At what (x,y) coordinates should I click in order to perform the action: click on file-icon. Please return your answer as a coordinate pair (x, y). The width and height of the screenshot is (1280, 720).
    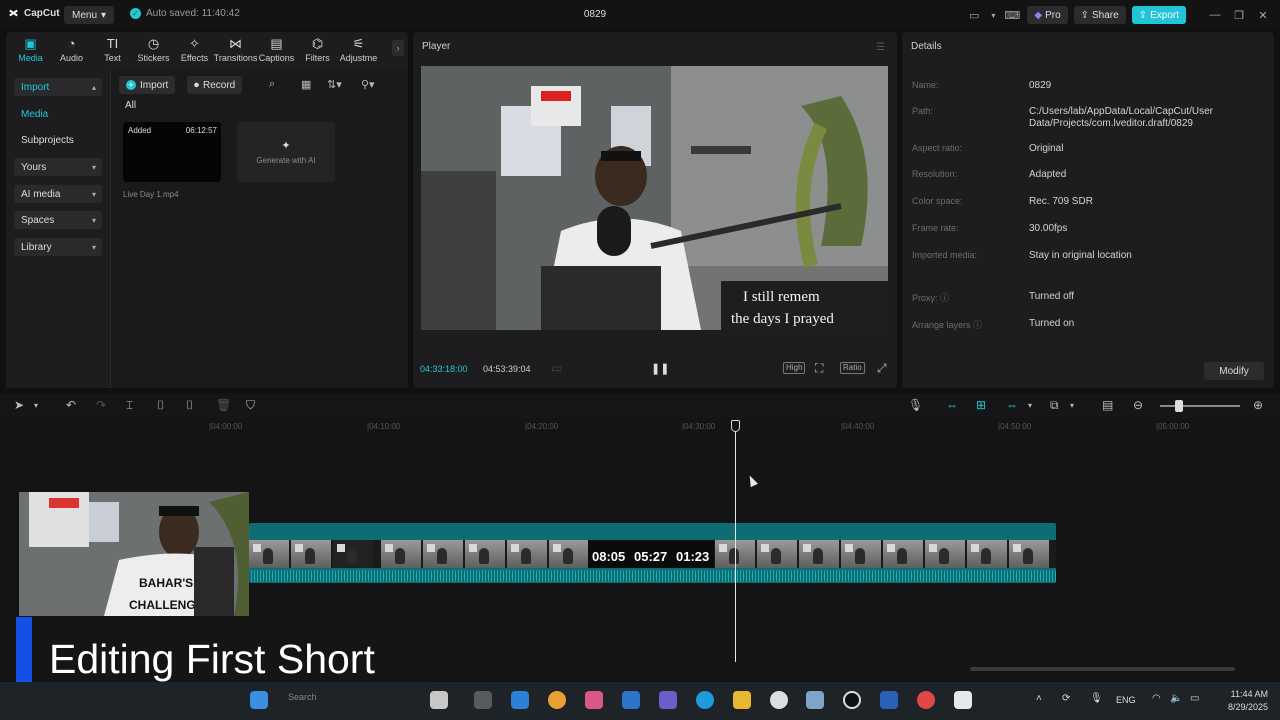
    Looking at the image, I should click on (483, 700).